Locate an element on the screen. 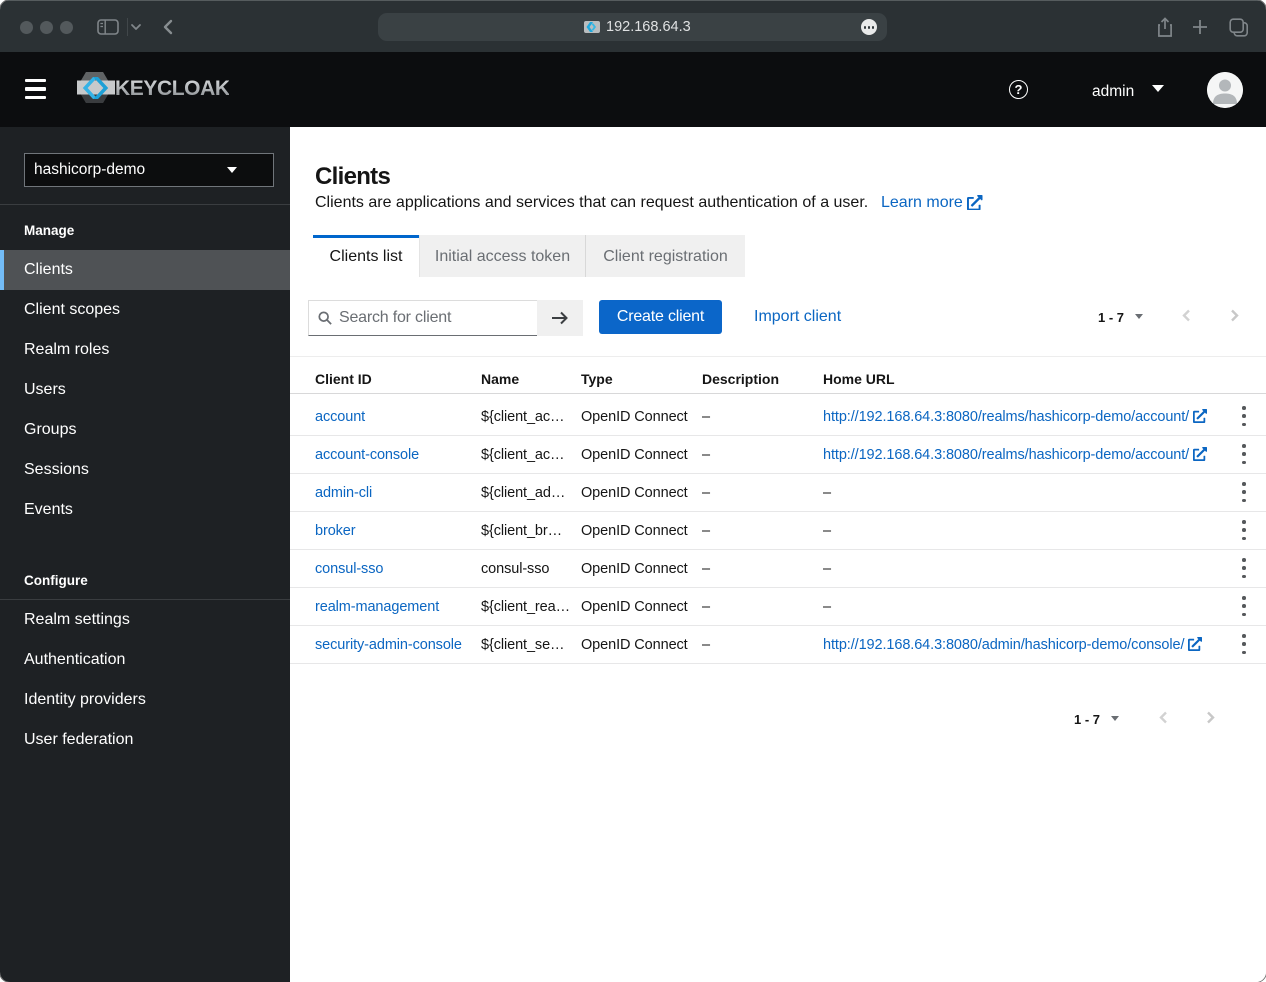 The width and height of the screenshot is (1266, 982). svg-text: KEYCLOAK is located at coordinates (172, 88).